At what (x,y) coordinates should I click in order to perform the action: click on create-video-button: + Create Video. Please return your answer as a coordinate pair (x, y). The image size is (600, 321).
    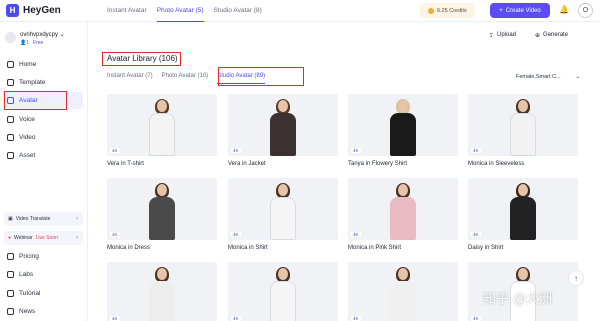
    Looking at the image, I should click on (520, 10).